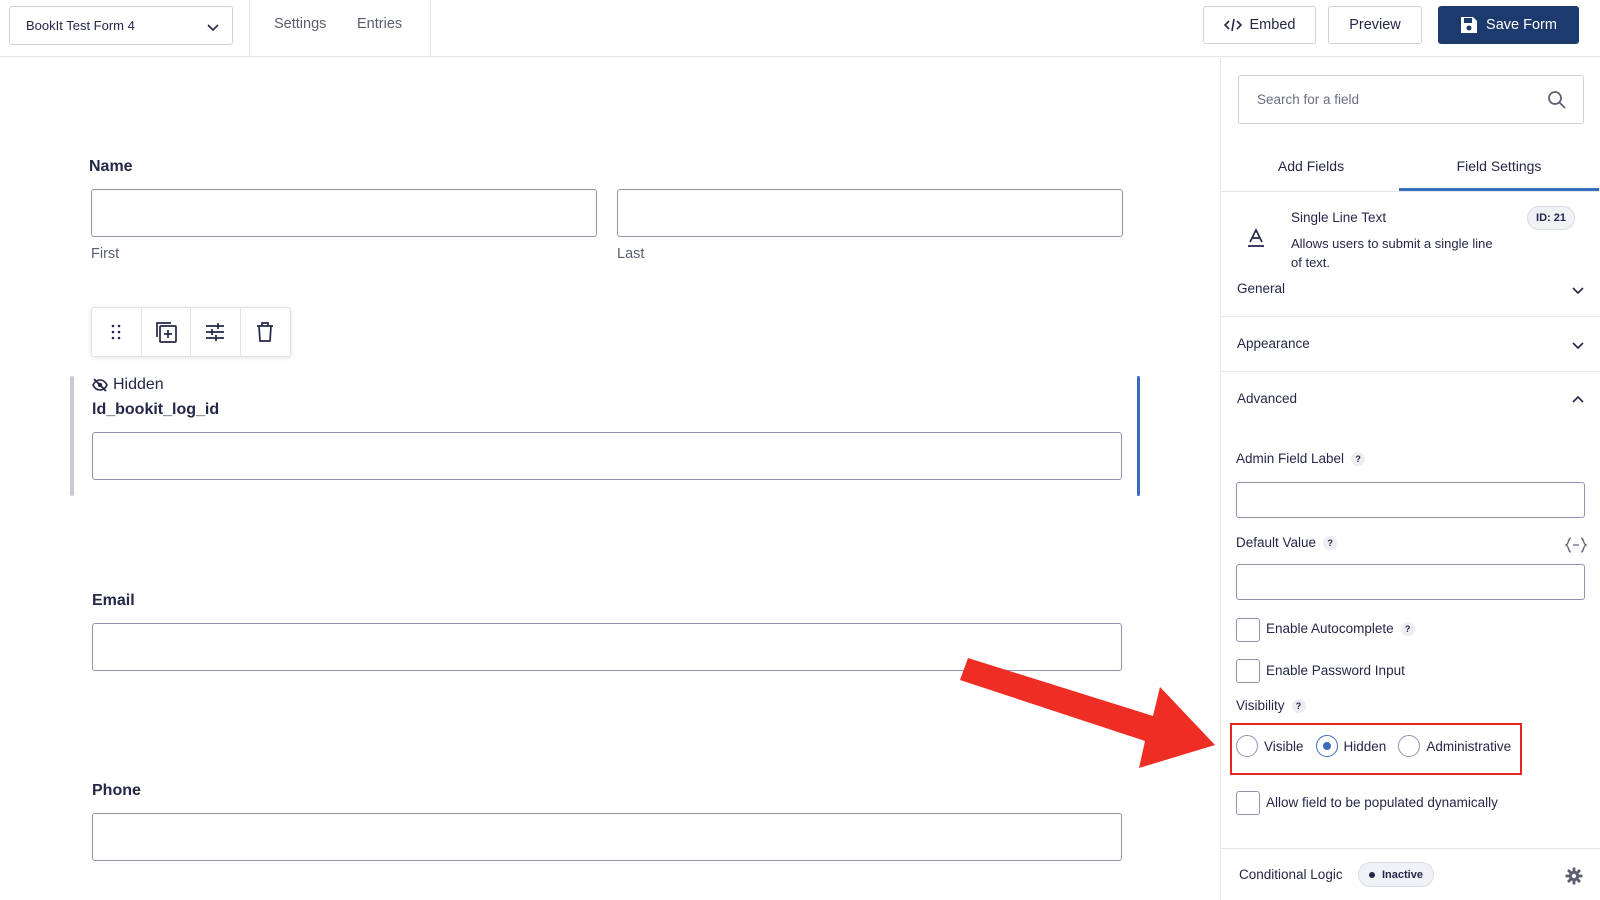  I want to click on chevron-up-icon, so click(1578, 399).